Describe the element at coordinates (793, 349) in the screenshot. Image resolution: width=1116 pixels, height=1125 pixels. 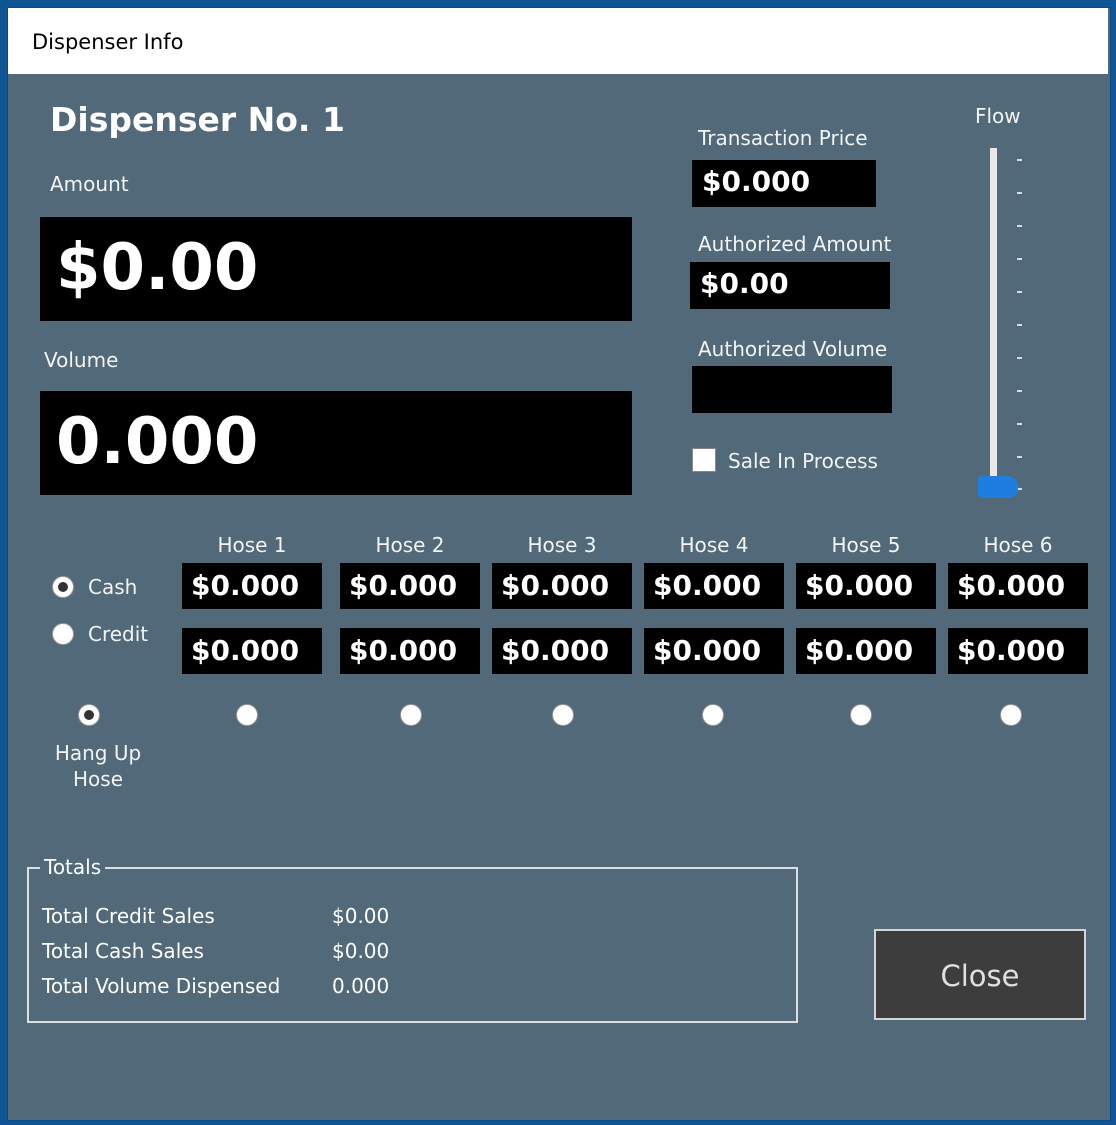
I see `authorized-volume-label: Authorized Volume` at that location.